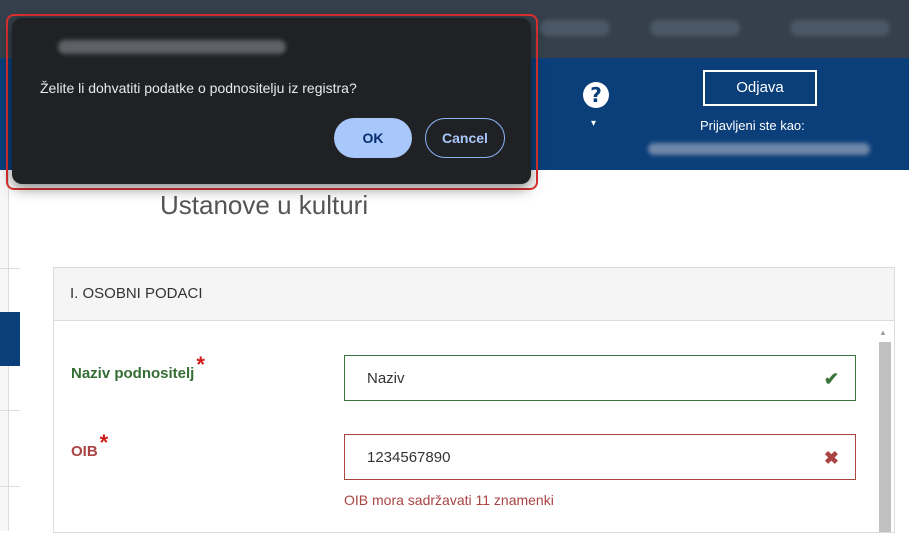 The image size is (909, 533). What do you see at coordinates (883, 332) in the screenshot?
I see `scroll-up-icon: ▲` at bounding box center [883, 332].